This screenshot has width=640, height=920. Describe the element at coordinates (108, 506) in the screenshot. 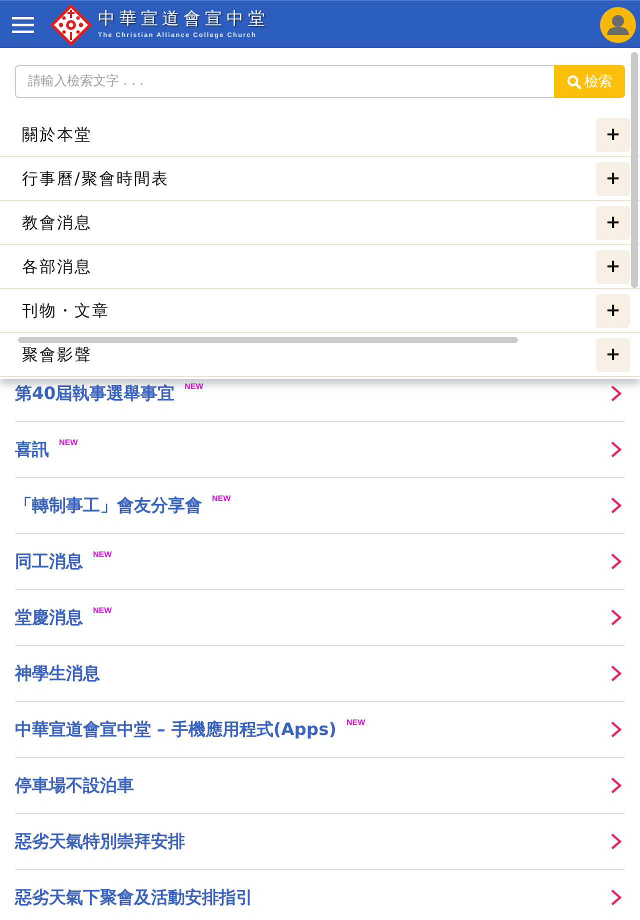

I see `news-link: 「轉制事工」會友分享會` at that location.